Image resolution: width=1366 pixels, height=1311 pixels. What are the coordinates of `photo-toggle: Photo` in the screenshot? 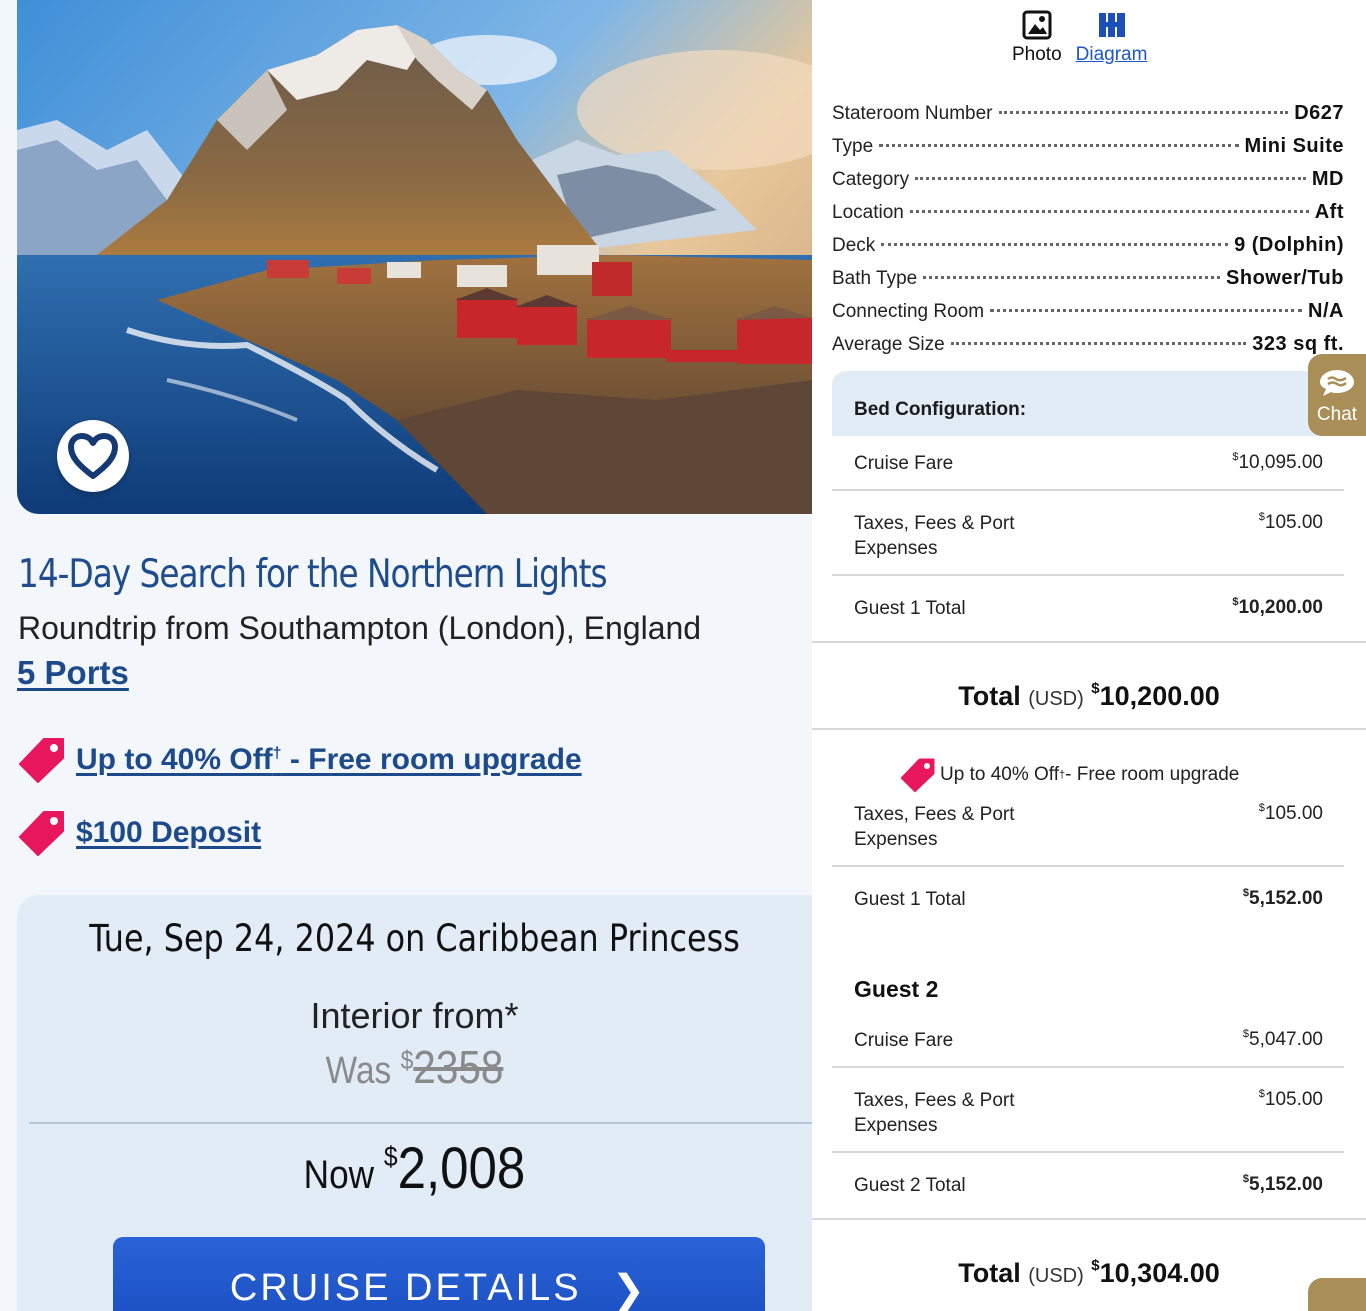 It's located at (1037, 38).